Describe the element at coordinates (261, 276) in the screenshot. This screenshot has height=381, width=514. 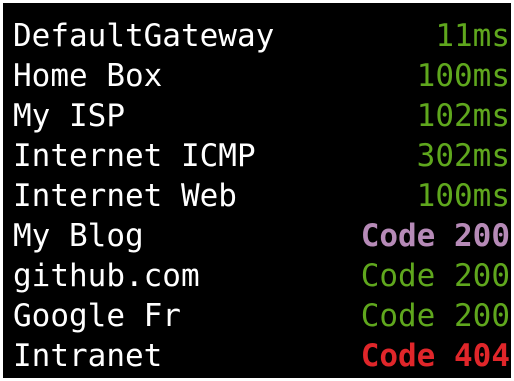
I see `monitor-row: github.com Code 200` at that location.